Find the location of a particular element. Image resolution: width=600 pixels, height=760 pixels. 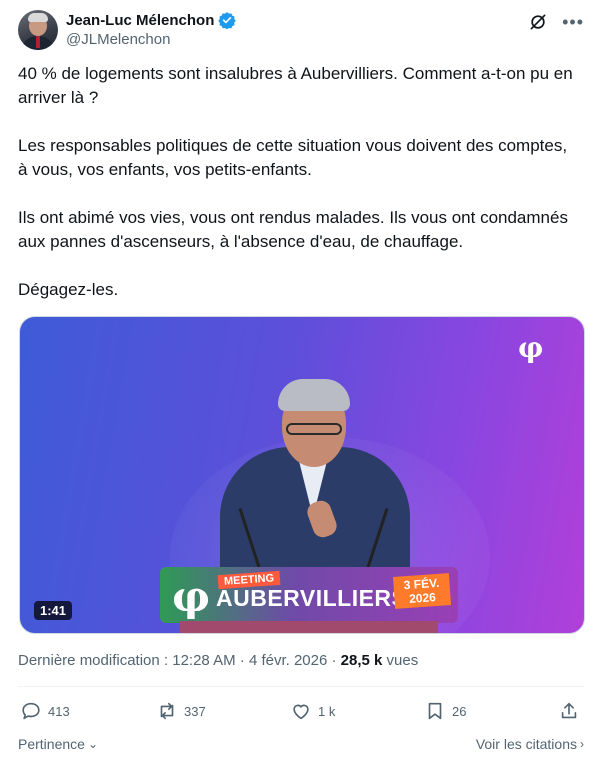

sort-dropdown: Pertinence ⌄ is located at coordinates (58, 744).